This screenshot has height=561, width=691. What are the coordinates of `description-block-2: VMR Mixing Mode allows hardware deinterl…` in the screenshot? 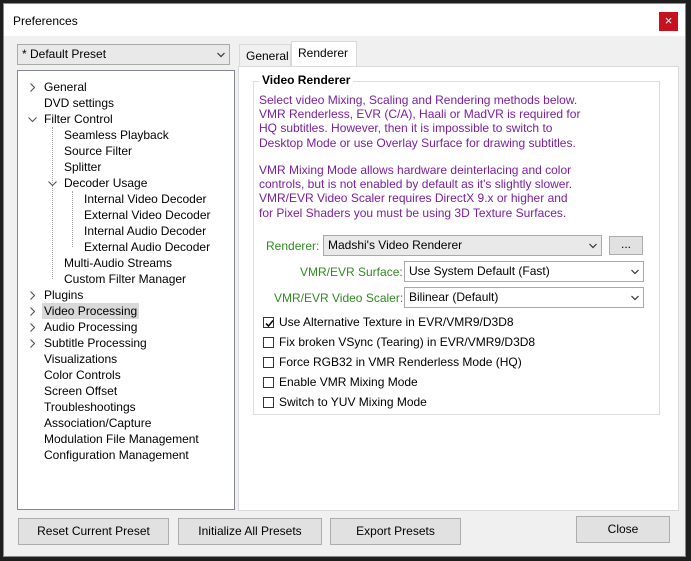 It's located at (415, 191).